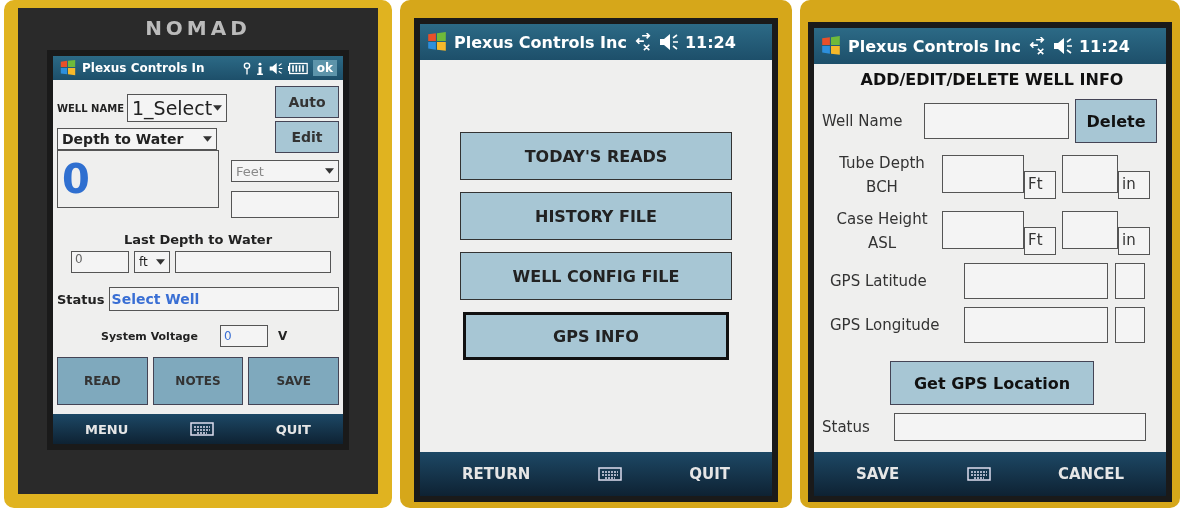 This screenshot has width=1184, height=508. What do you see at coordinates (107, 429) in the screenshot?
I see `softkey-button: MENU` at bounding box center [107, 429].